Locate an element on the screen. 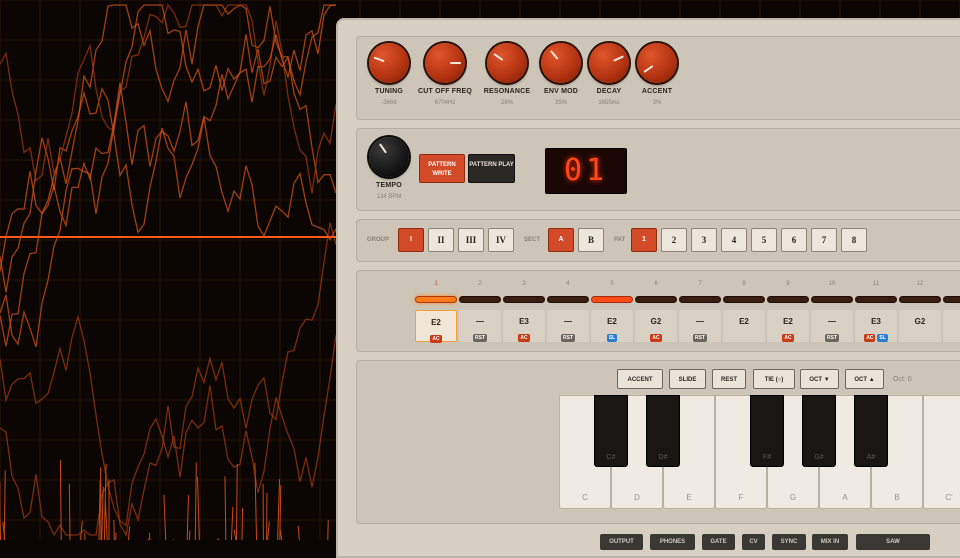 The width and height of the screenshot is (960, 558). tempo-knob is located at coordinates (389, 157).